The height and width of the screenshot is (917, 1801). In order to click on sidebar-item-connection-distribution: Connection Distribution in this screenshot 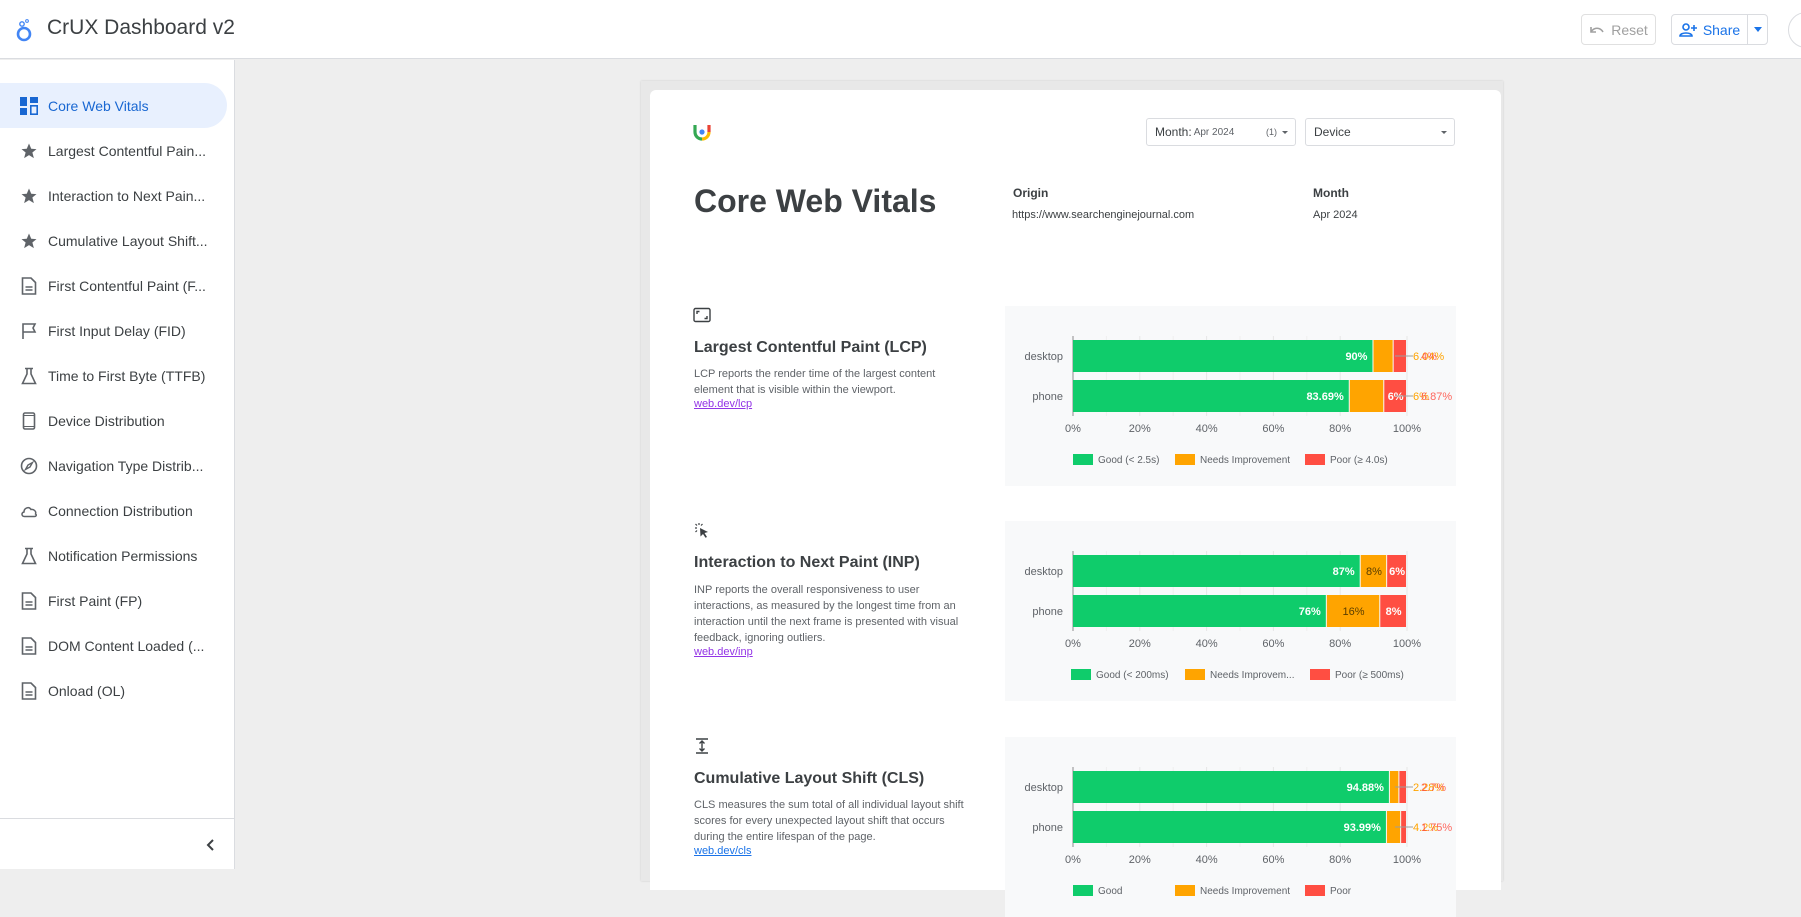, I will do `click(113, 510)`.